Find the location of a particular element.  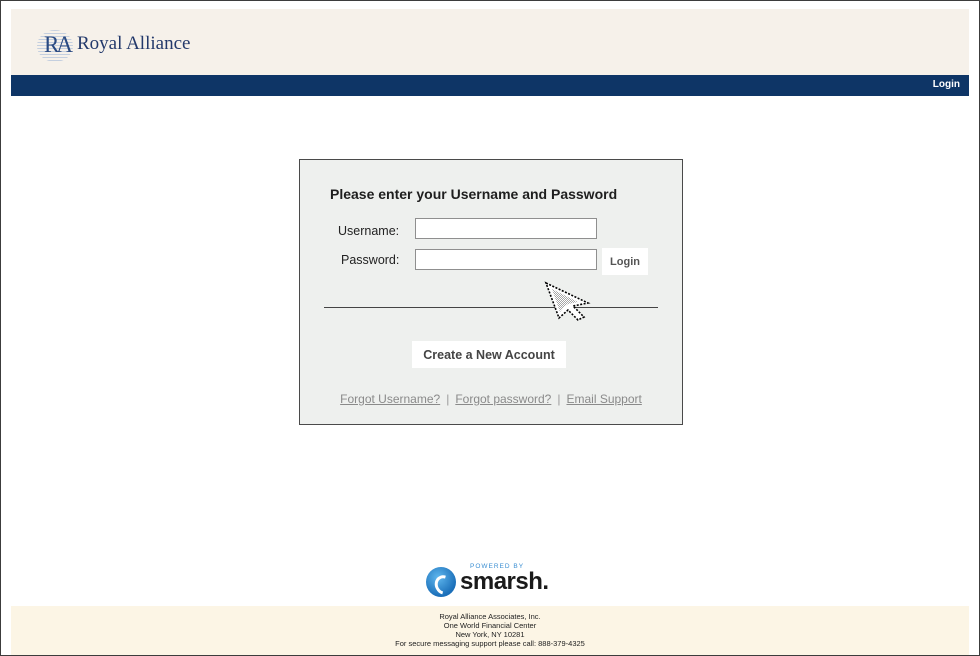

royal-alliance-logo-icon: RA is located at coordinates (55, 46).